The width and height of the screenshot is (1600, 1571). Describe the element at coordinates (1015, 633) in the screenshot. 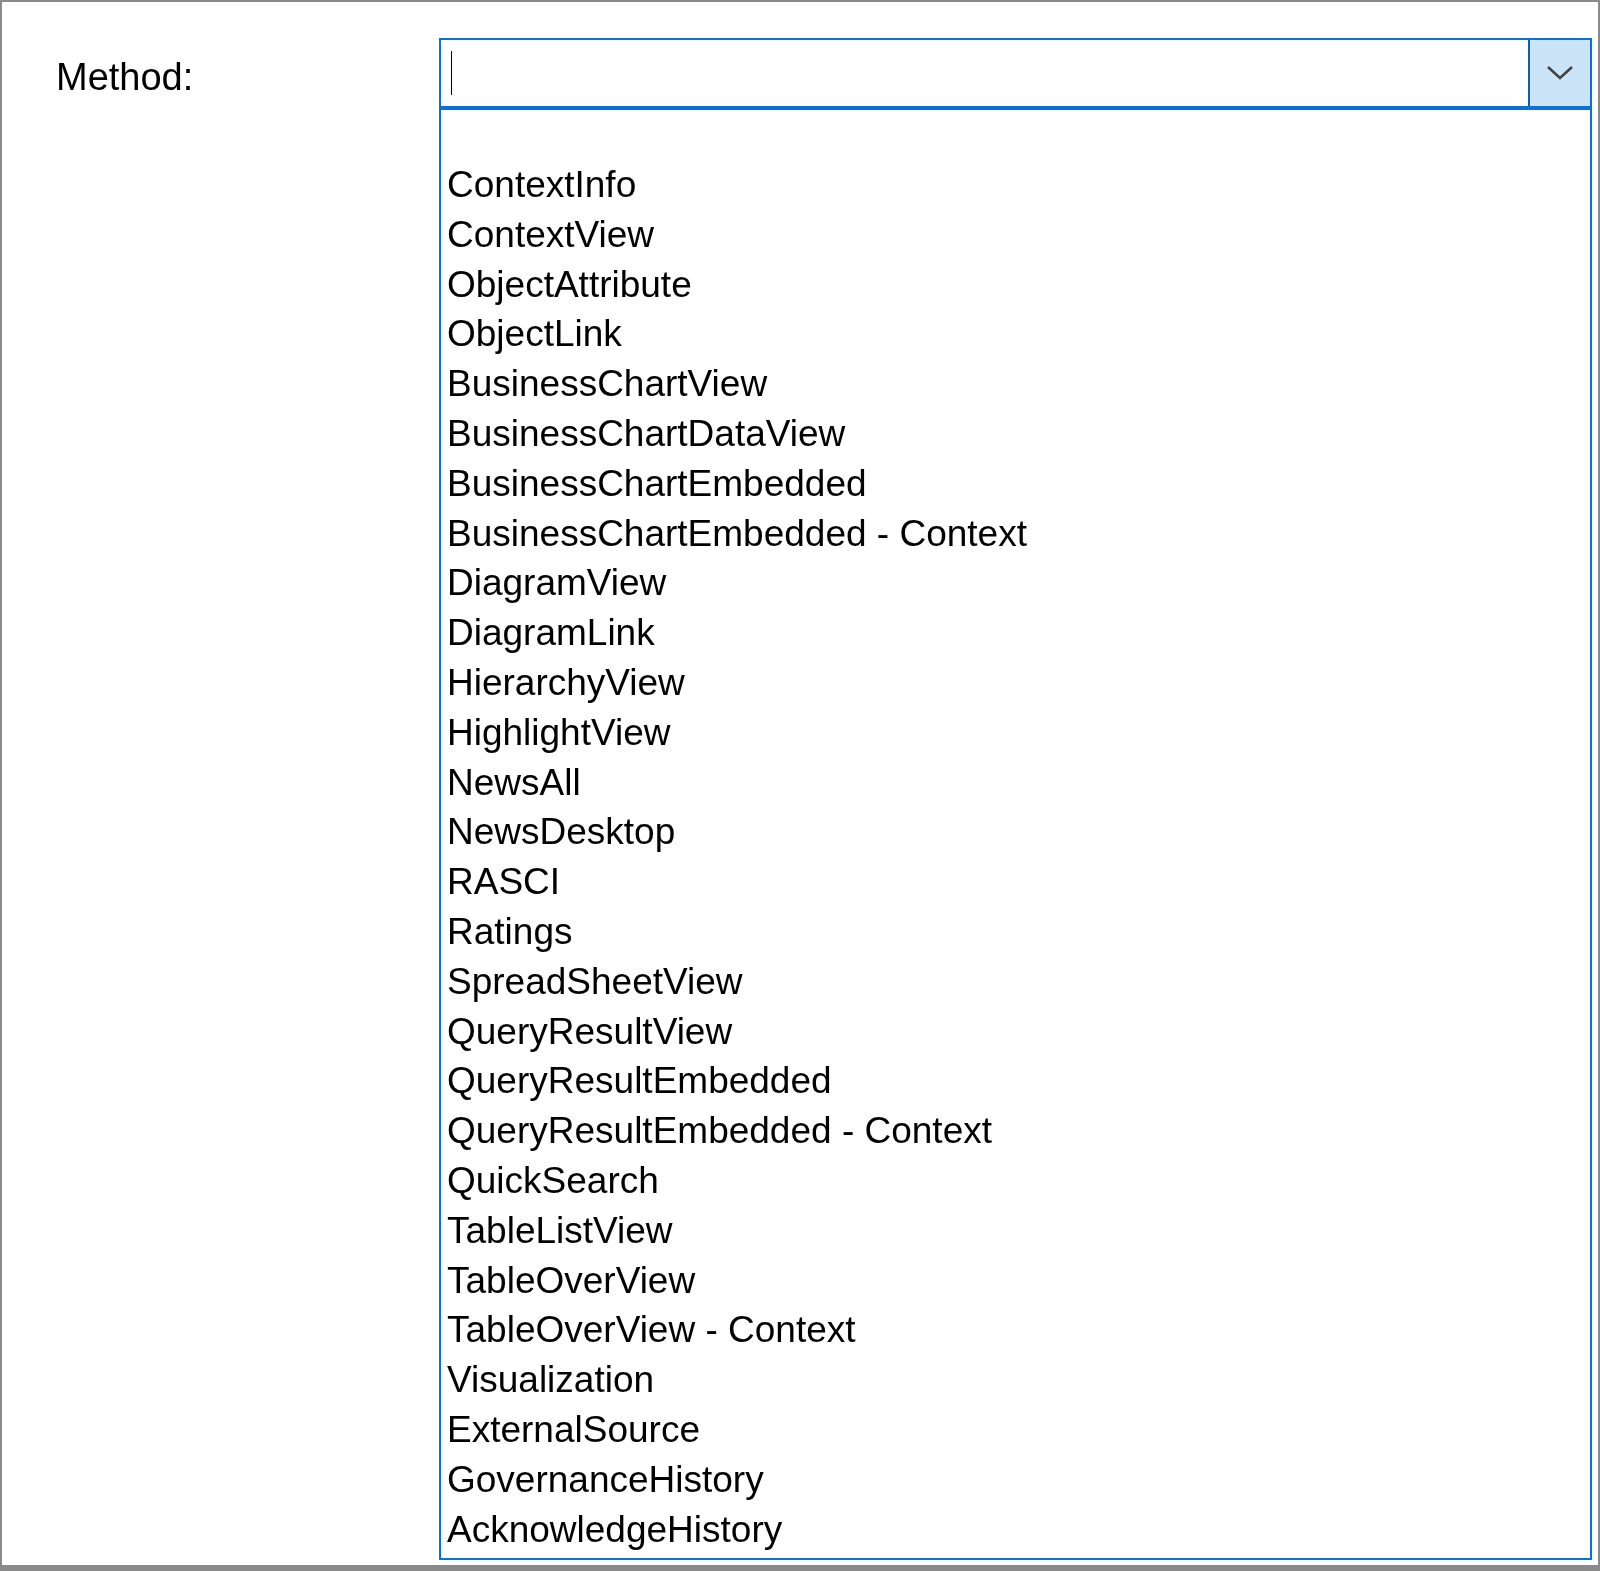

I see `dropdown-option: DiagramLink` at that location.